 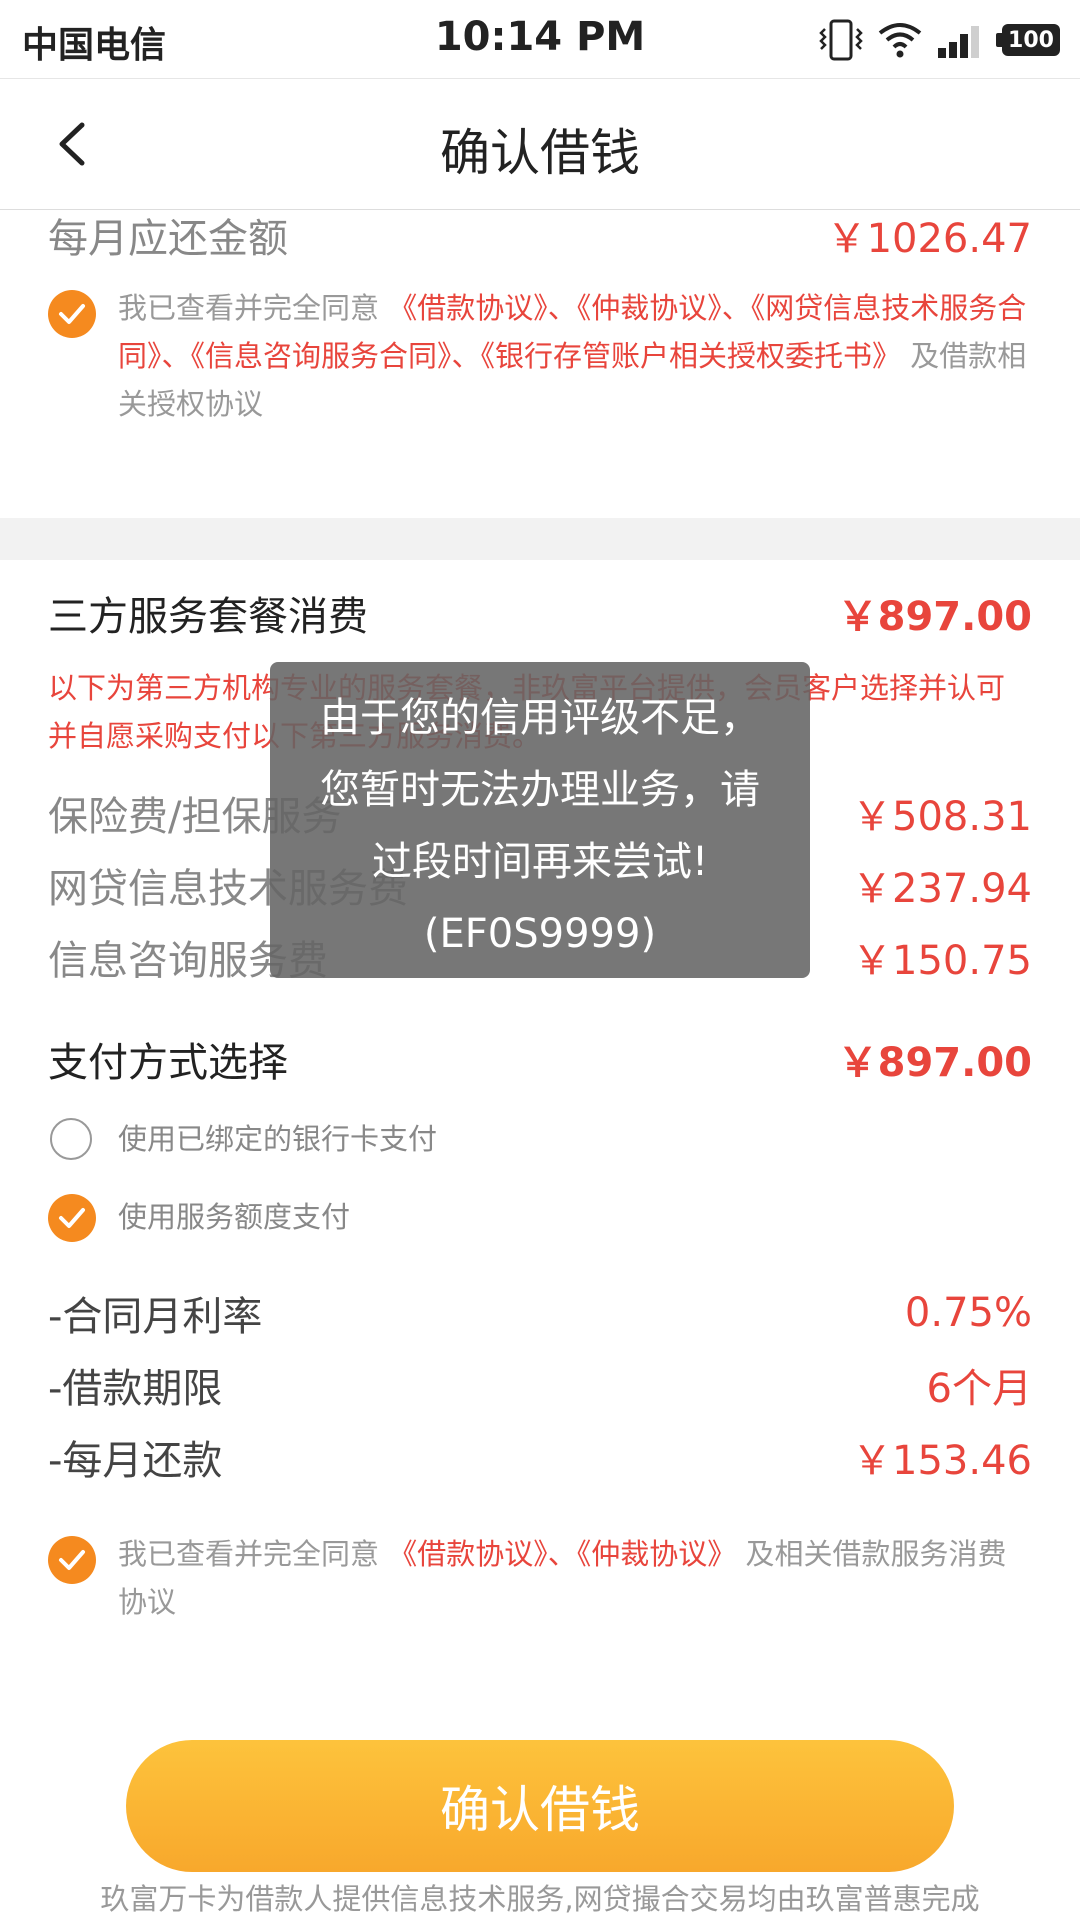 I want to click on payment-header: 支付方式选择 ￥897.00, so click(x=540, y=1059).